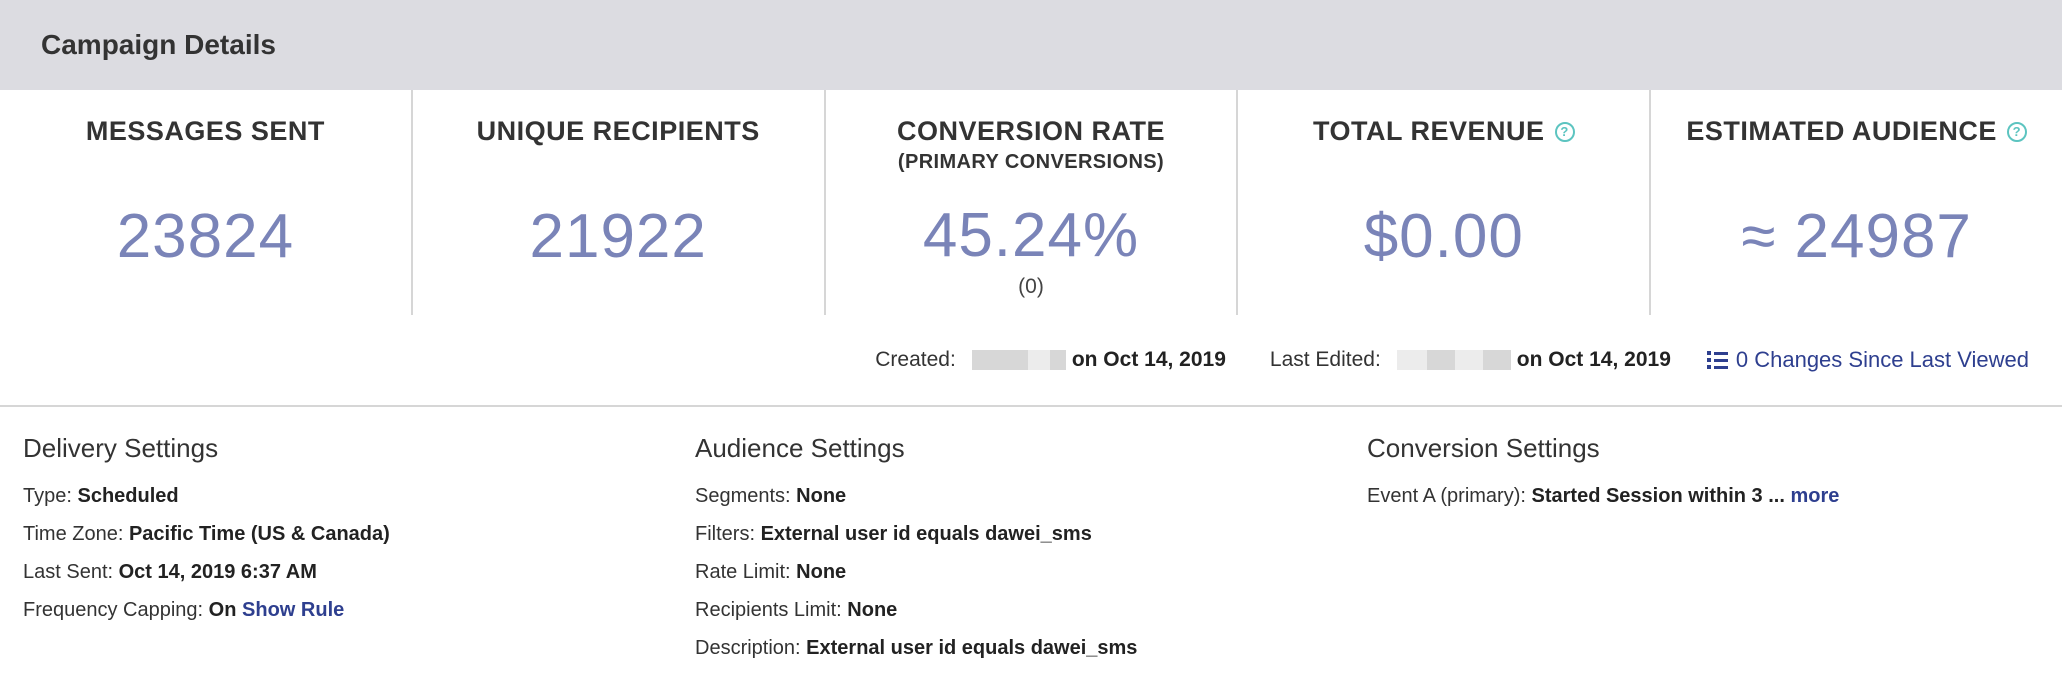 The width and height of the screenshot is (2062, 690). Describe the element at coordinates (1856, 236) in the screenshot. I see `stat-value: ≈ 24987` at that location.